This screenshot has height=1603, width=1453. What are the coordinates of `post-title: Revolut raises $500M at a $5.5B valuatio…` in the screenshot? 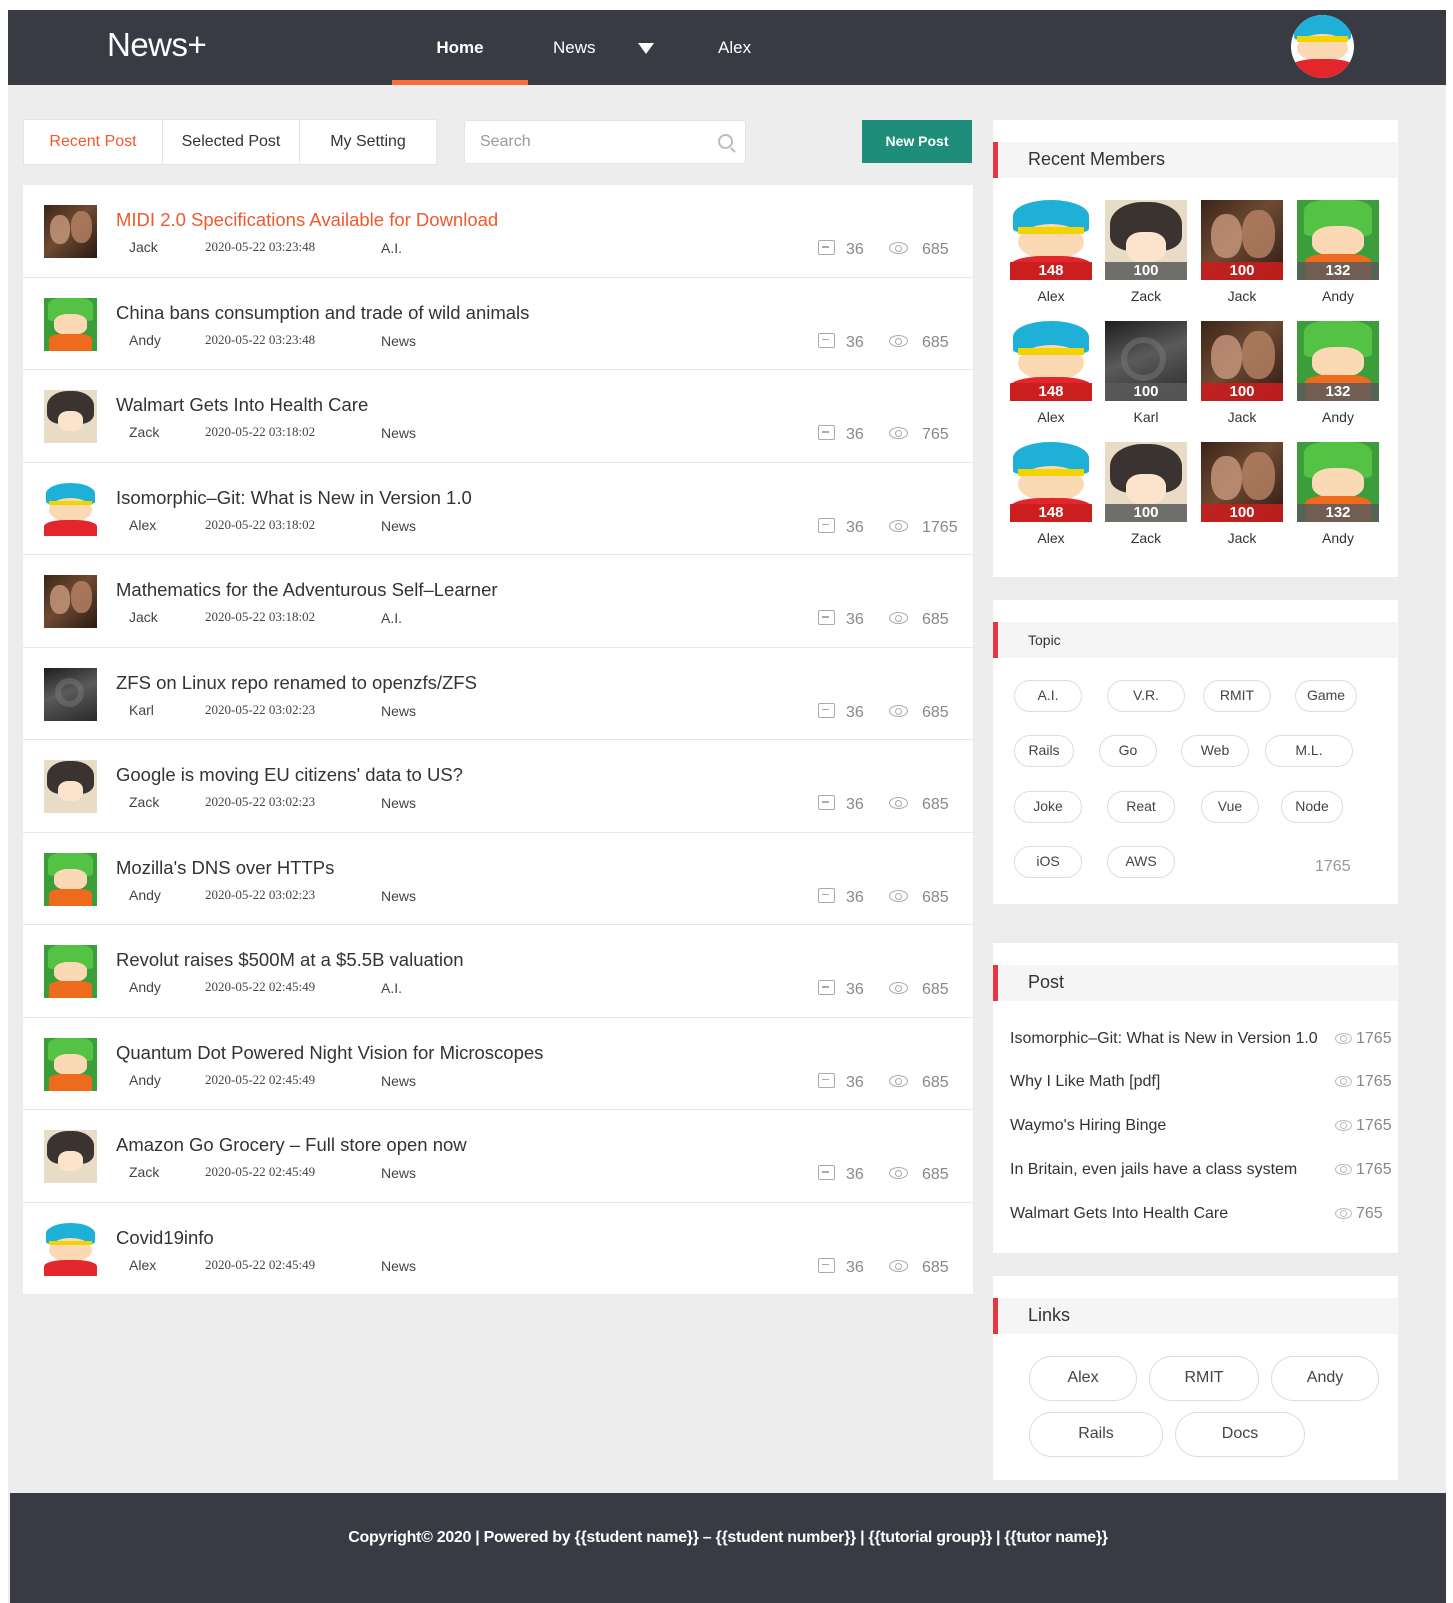 It's located at (290, 960).